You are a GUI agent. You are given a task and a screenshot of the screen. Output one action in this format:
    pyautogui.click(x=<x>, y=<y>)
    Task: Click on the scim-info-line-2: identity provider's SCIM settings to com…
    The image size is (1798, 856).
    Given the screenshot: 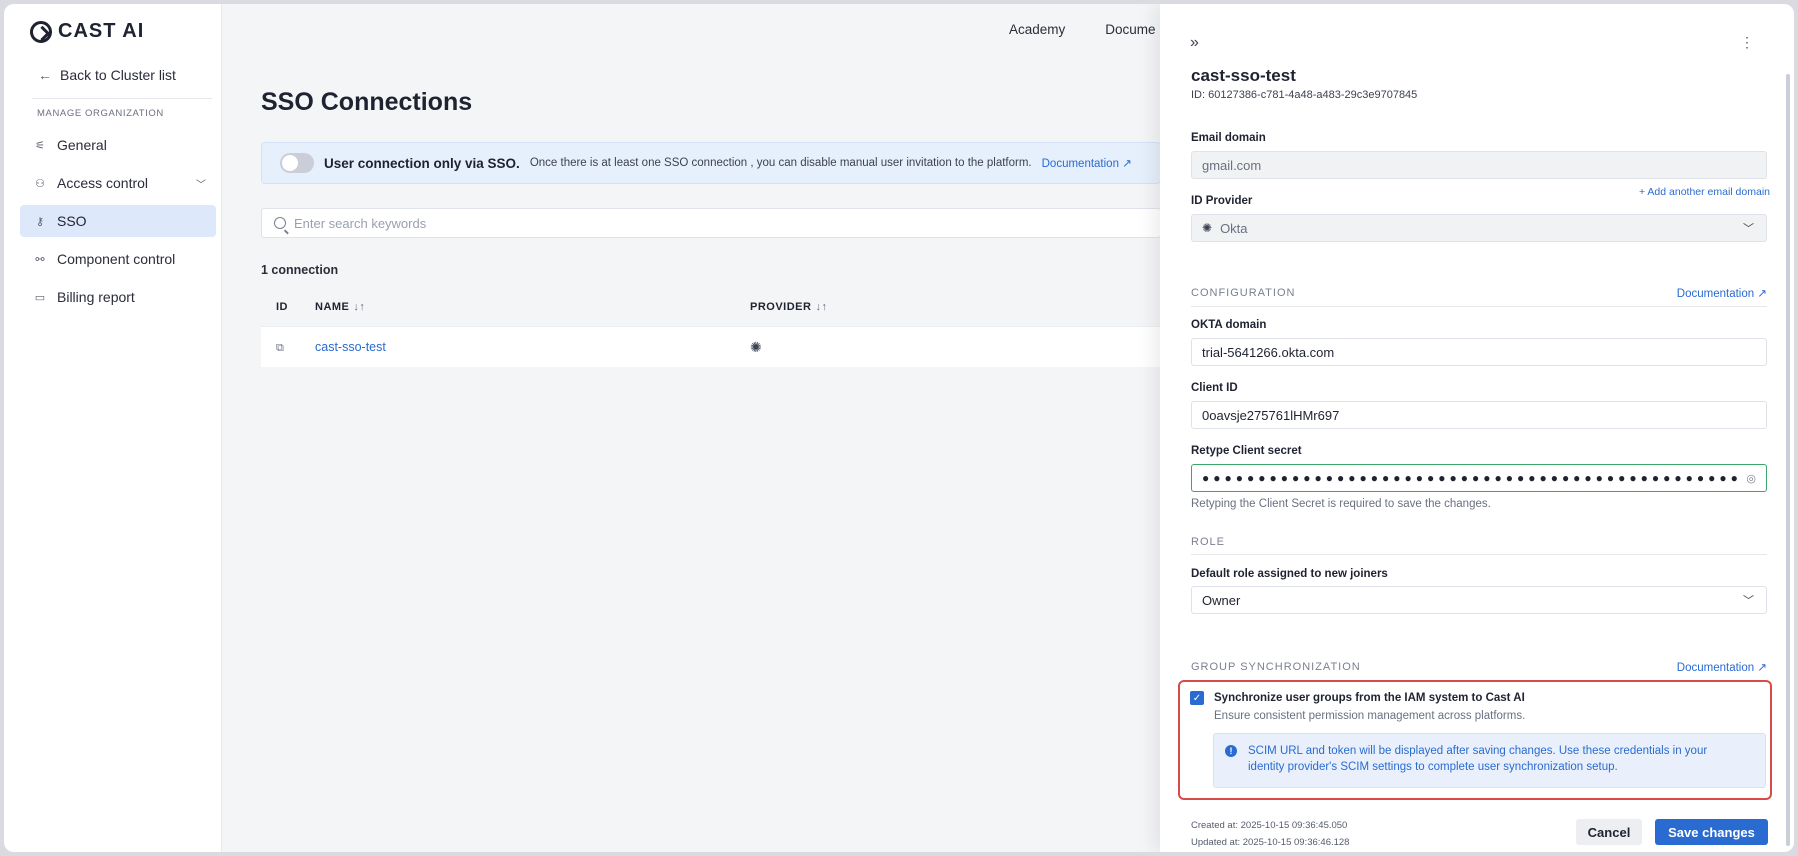 What is the action you would take?
    pyautogui.click(x=1433, y=767)
    